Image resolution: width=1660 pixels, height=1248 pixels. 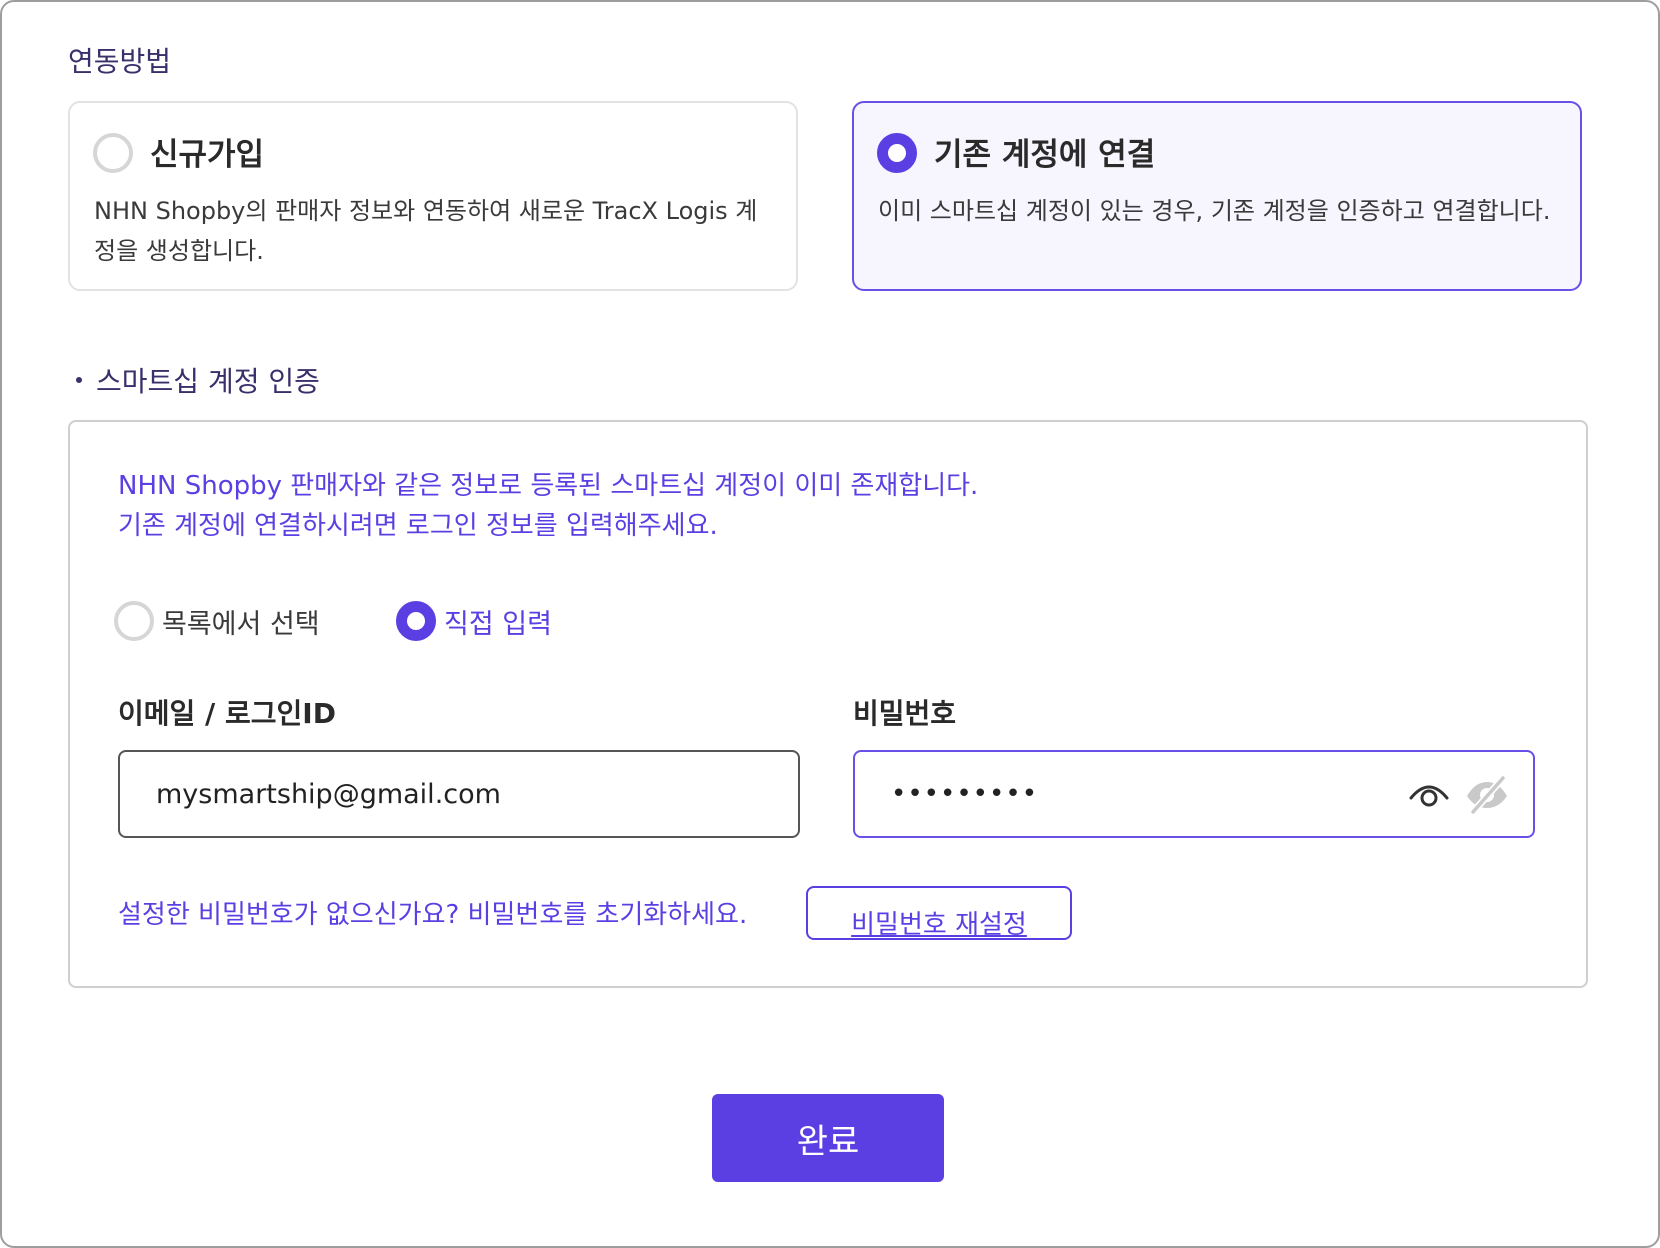 What do you see at coordinates (939, 913) in the screenshot?
I see `password-reset-button: 비밀번호 재설정` at bounding box center [939, 913].